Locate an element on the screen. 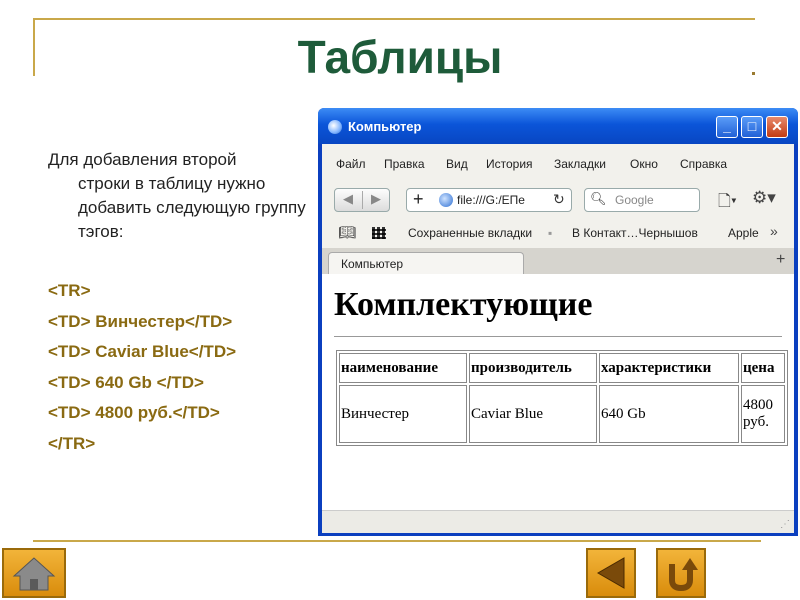 The height and width of the screenshot is (600, 800). address-bar: + file:///G:/EПe ↻ is located at coordinates (489, 200).